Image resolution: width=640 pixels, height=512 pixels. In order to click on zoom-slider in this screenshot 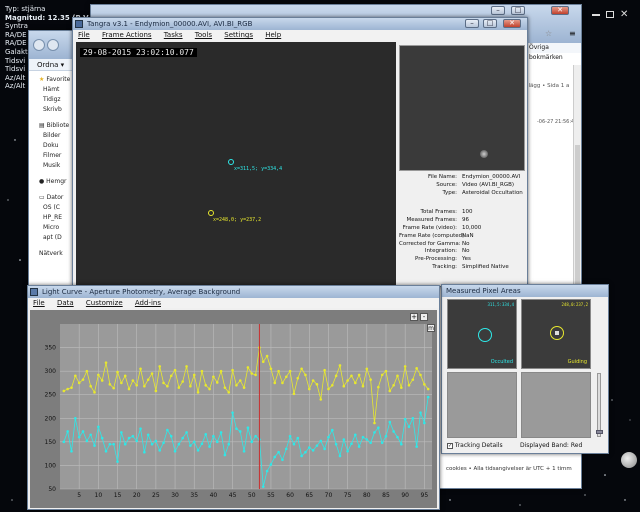, I will do `click(599, 405)`.